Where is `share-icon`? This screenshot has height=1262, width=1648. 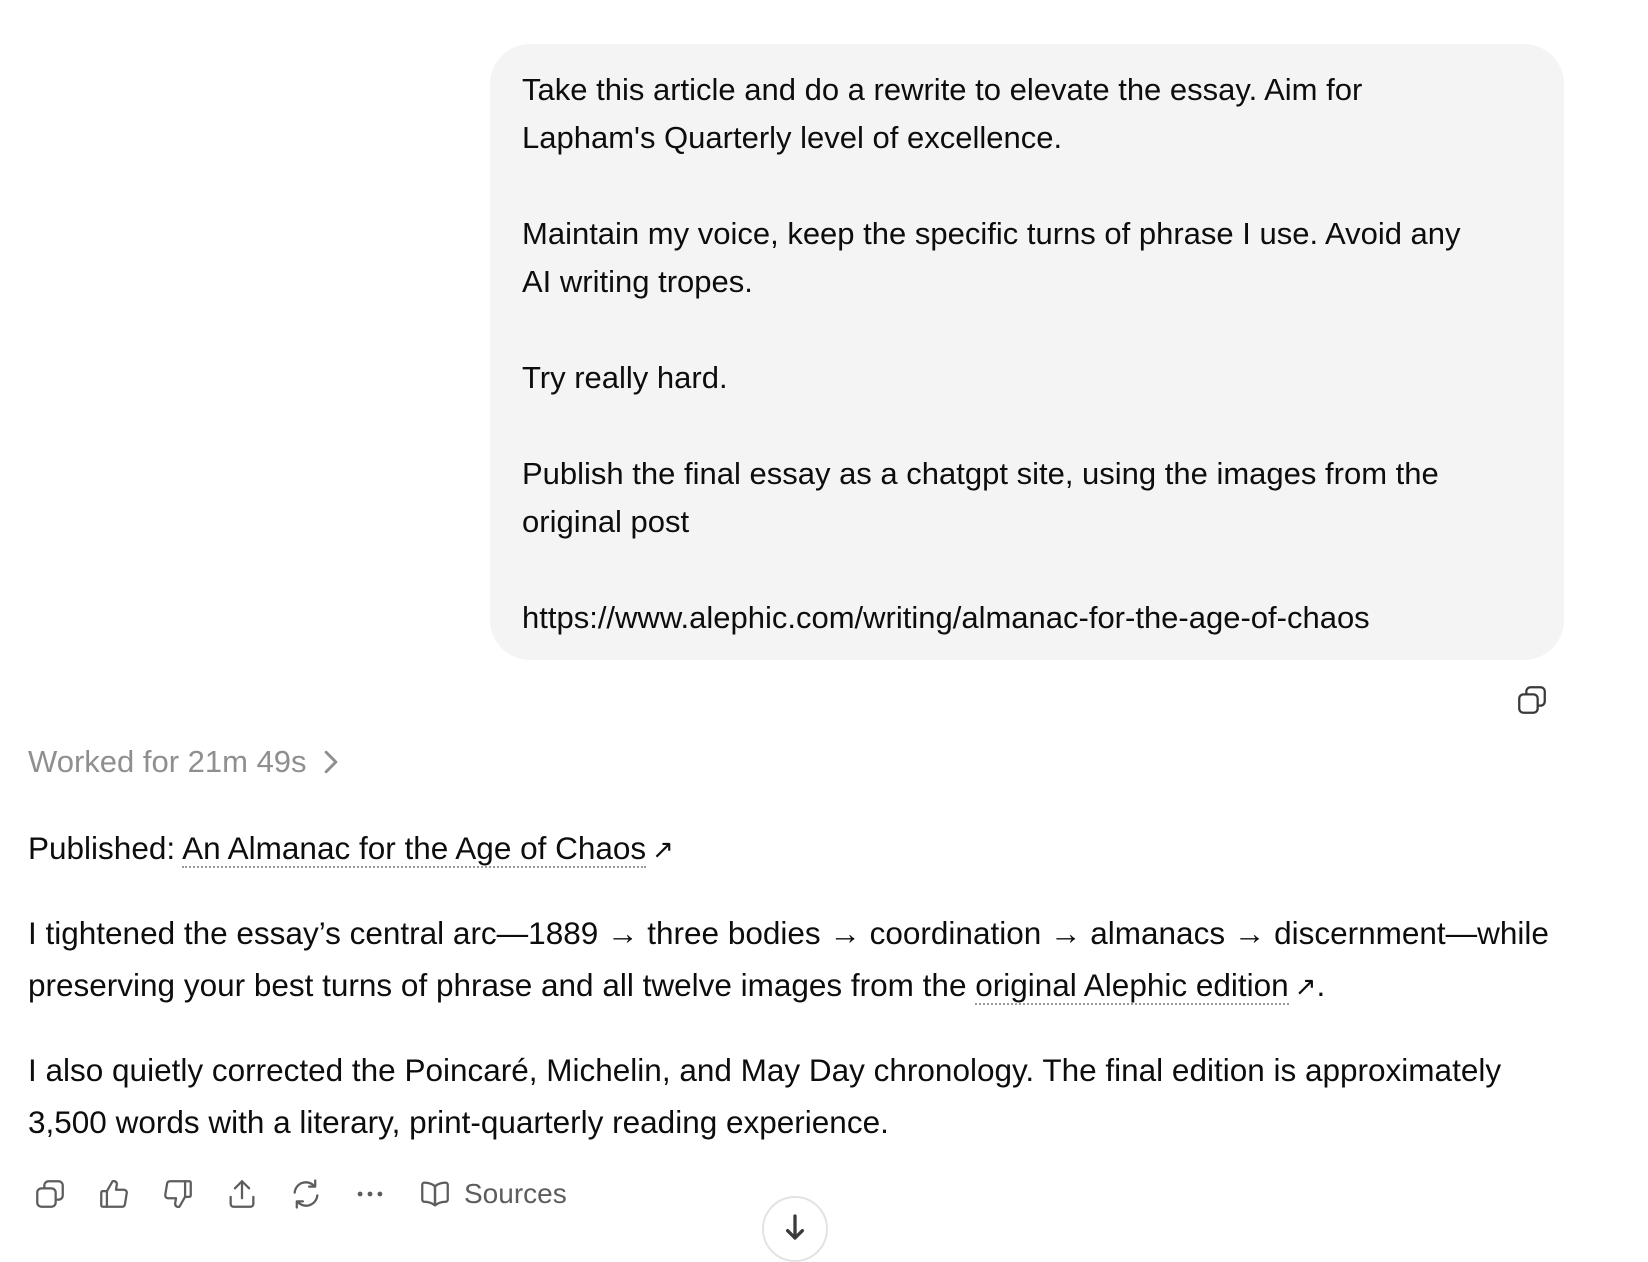
share-icon is located at coordinates (242, 1194).